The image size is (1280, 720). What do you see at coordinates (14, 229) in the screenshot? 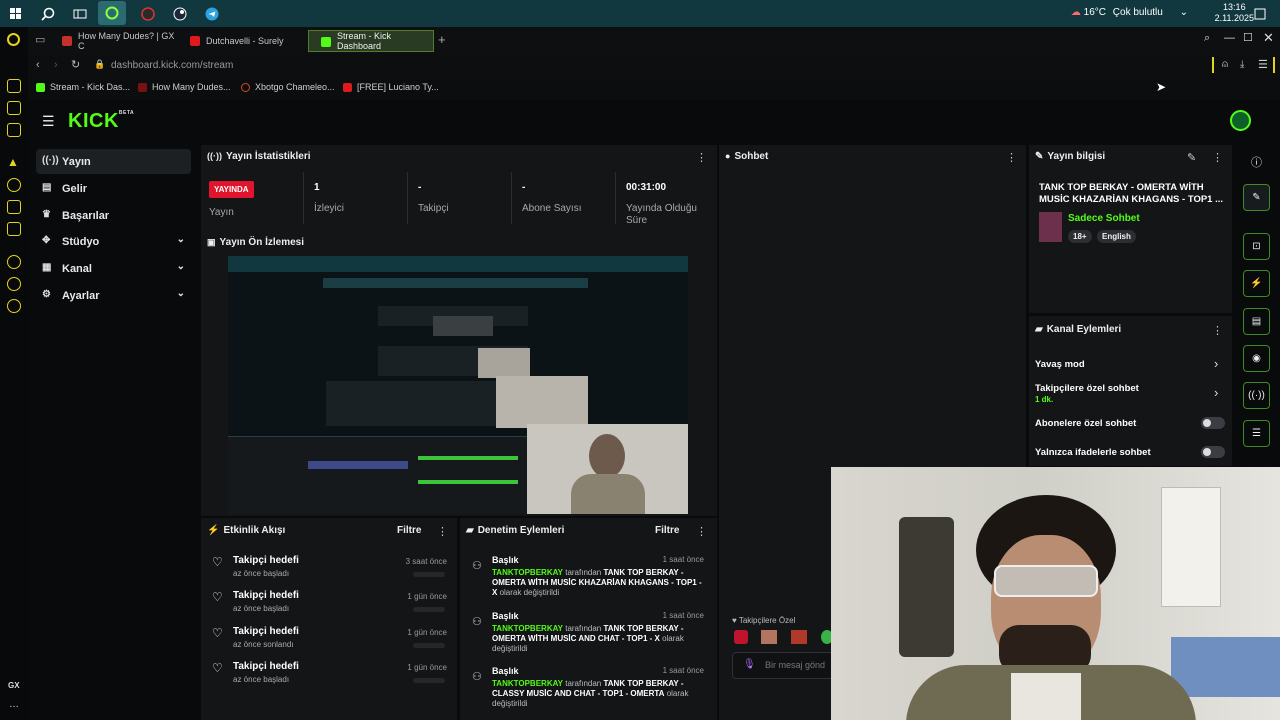
I see `twitch-icon` at bounding box center [14, 229].